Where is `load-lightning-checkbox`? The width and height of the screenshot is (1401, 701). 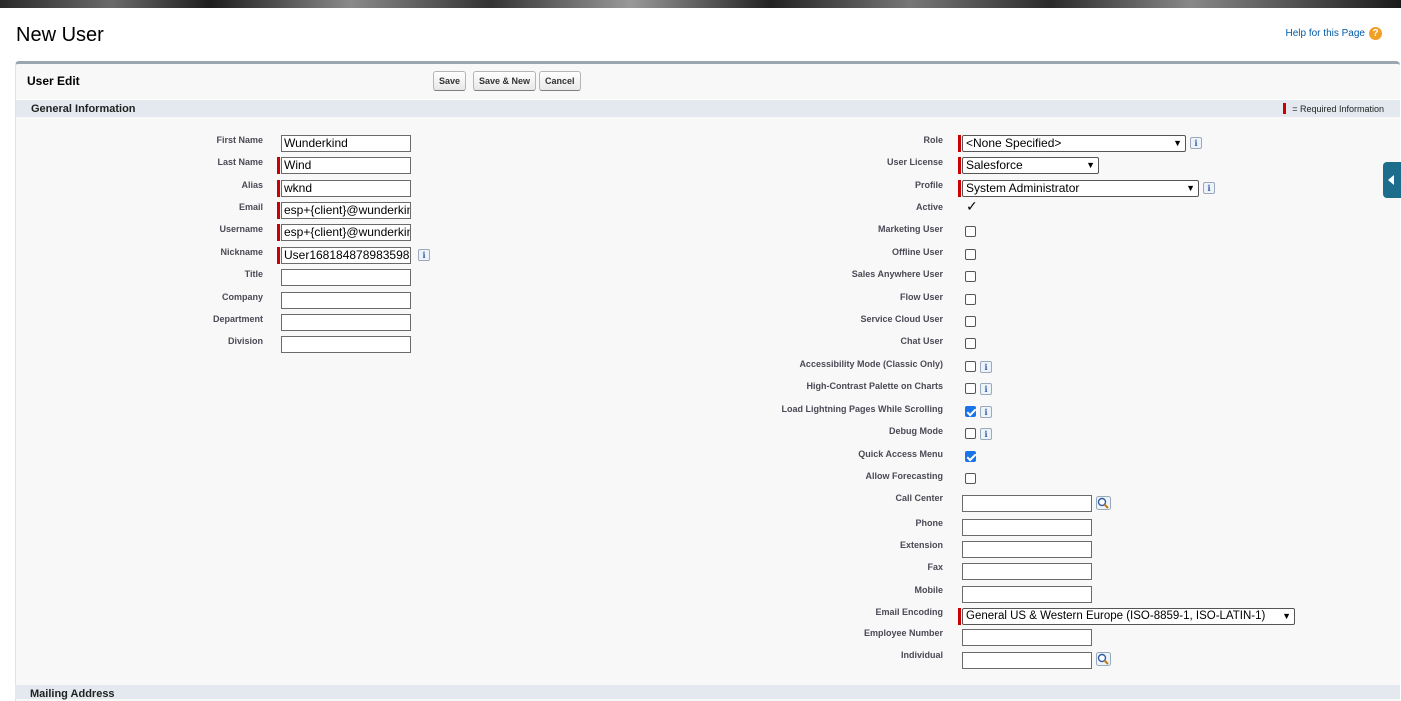
load-lightning-checkbox is located at coordinates (970, 411).